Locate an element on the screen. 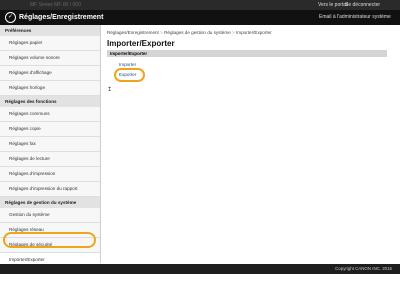 The image size is (400, 300). footer: Copyright CANON INC. 2015 is located at coordinates (200, 269).